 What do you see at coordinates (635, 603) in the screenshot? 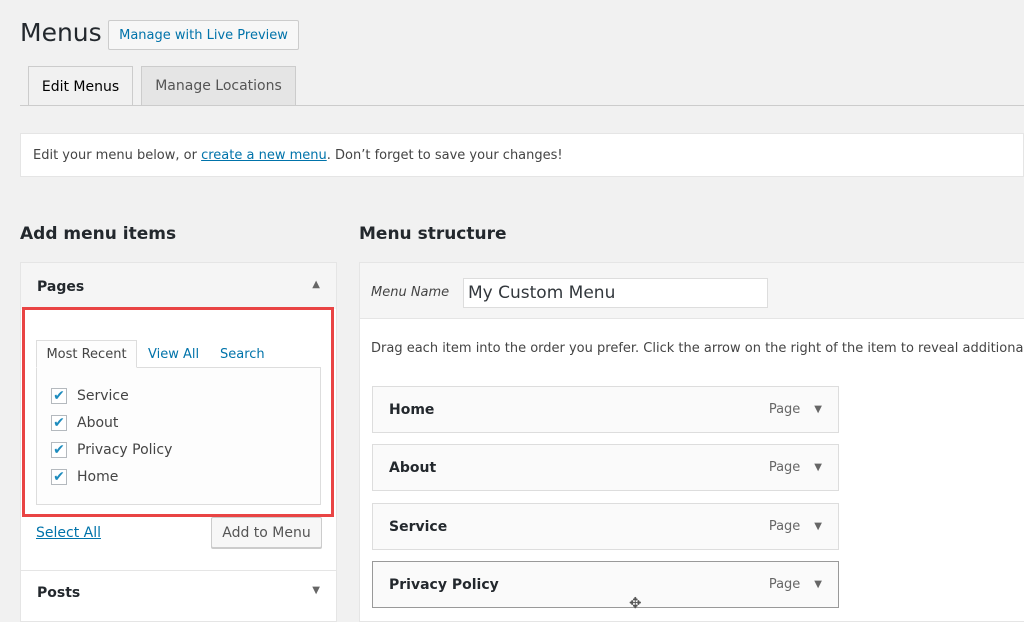
I see `move-cursor-icon: ✥` at bounding box center [635, 603].